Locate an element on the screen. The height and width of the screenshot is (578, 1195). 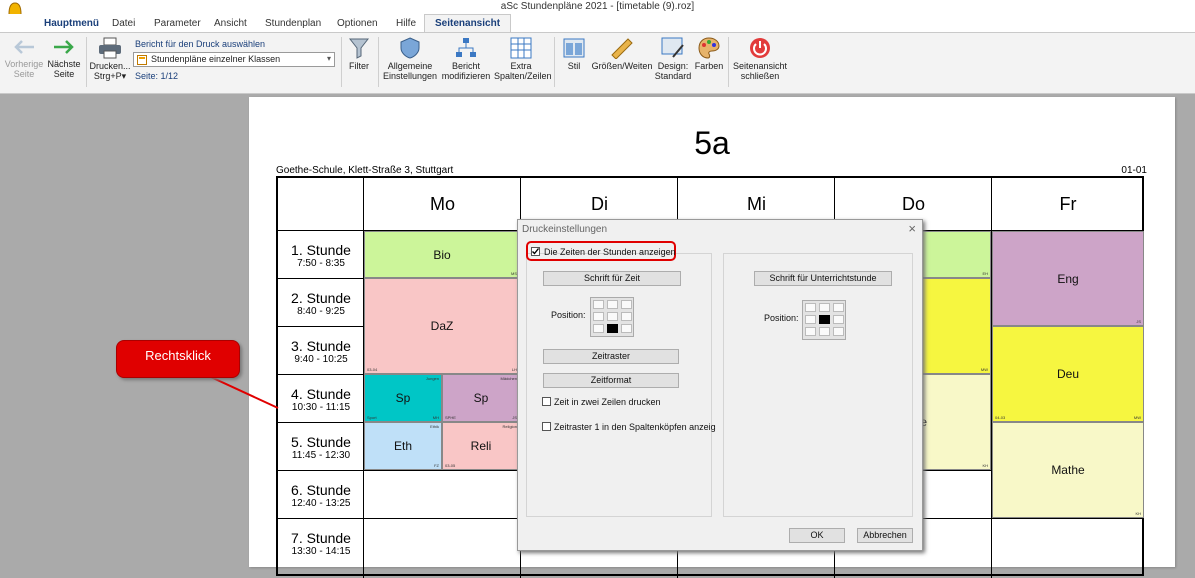
show-times-checkbox is located at coordinates (535, 251).